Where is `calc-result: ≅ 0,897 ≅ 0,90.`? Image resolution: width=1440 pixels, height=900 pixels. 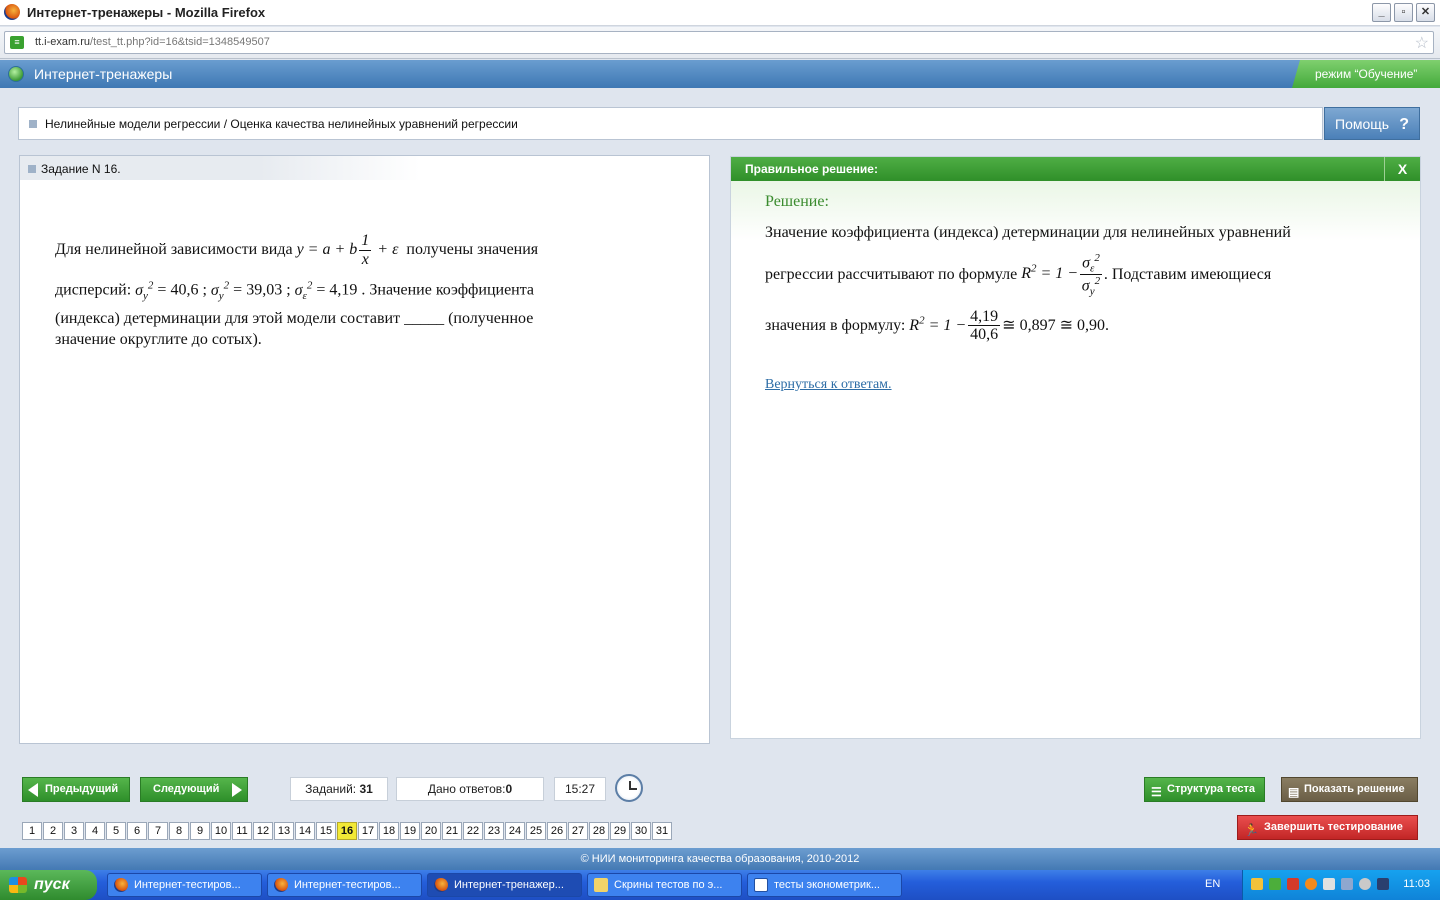
calc-result: ≅ 0,897 ≅ 0,90. is located at coordinates (1055, 325).